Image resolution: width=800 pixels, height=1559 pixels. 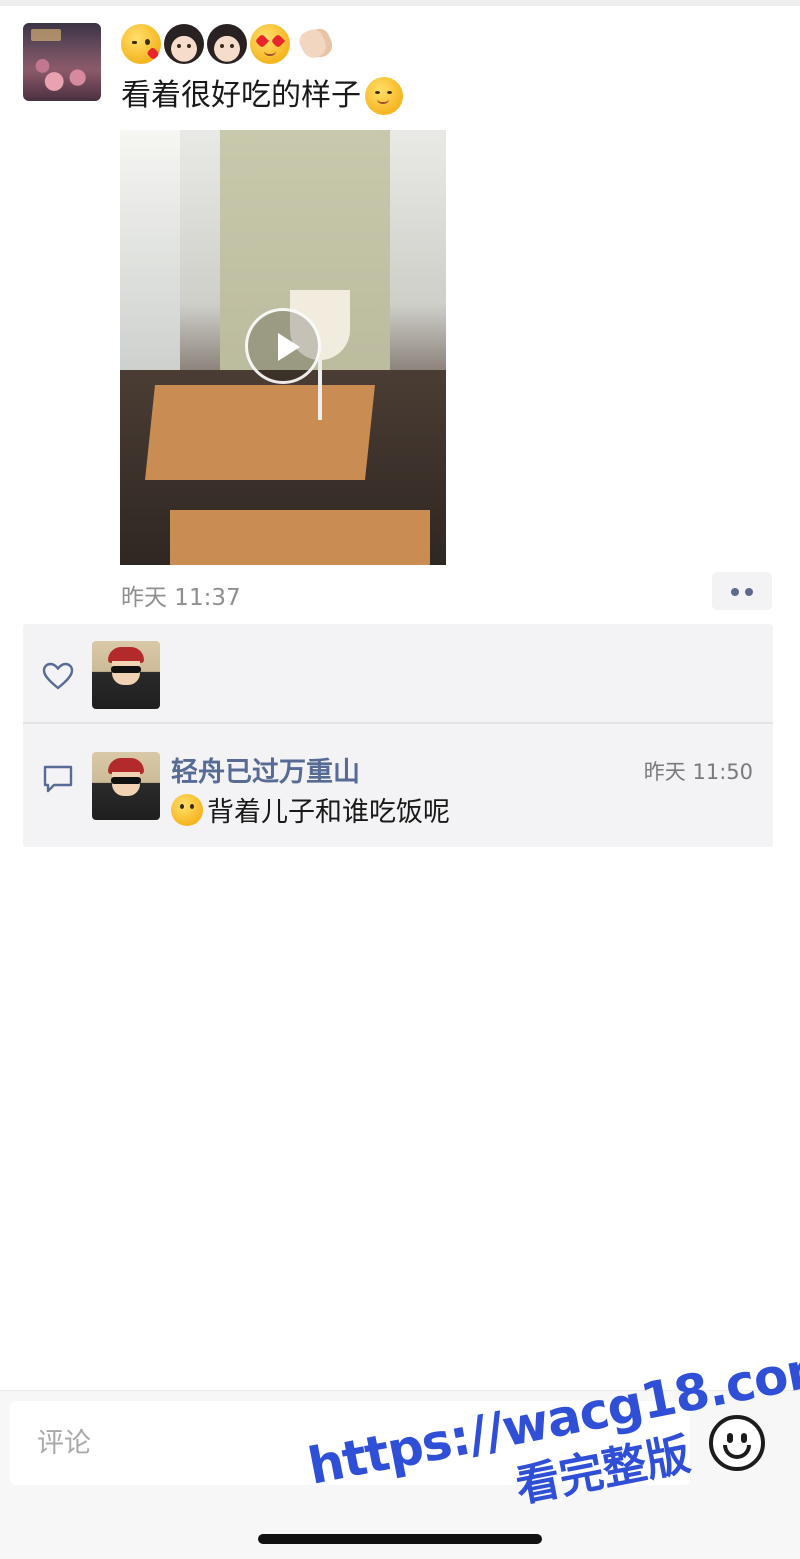 What do you see at coordinates (698, 772) in the screenshot?
I see `comment-time: 昨天 11:50` at bounding box center [698, 772].